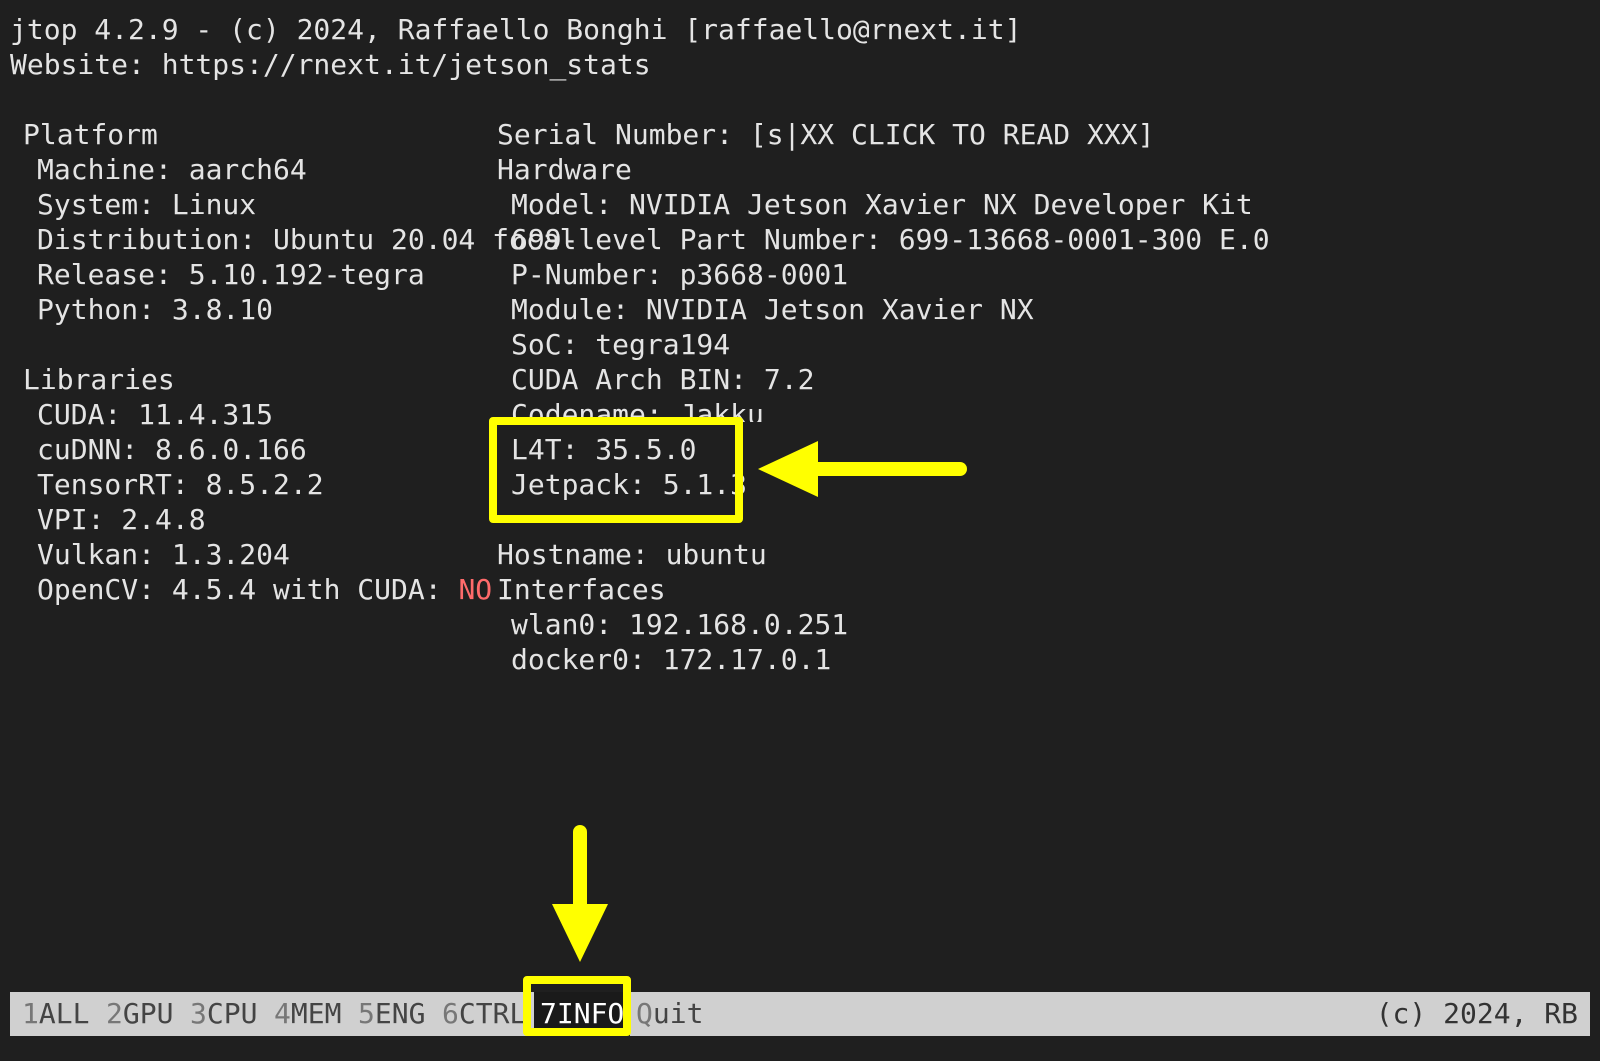  What do you see at coordinates (90, 134) in the screenshot?
I see `platform-heading: Platform` at bounding box center [90, 134].